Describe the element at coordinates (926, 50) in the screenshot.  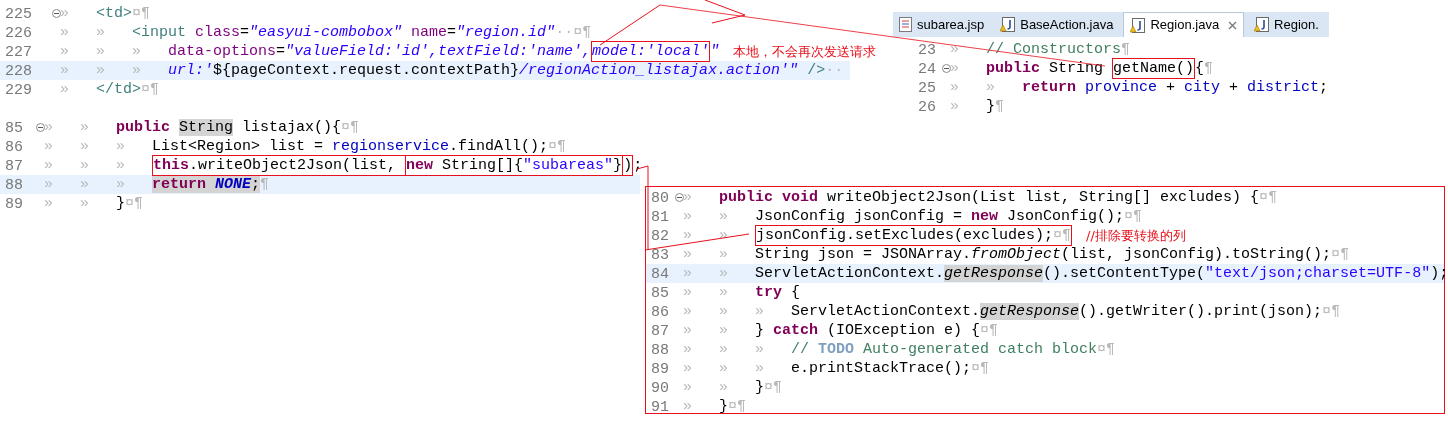
I see `line-number: 23` at that location.